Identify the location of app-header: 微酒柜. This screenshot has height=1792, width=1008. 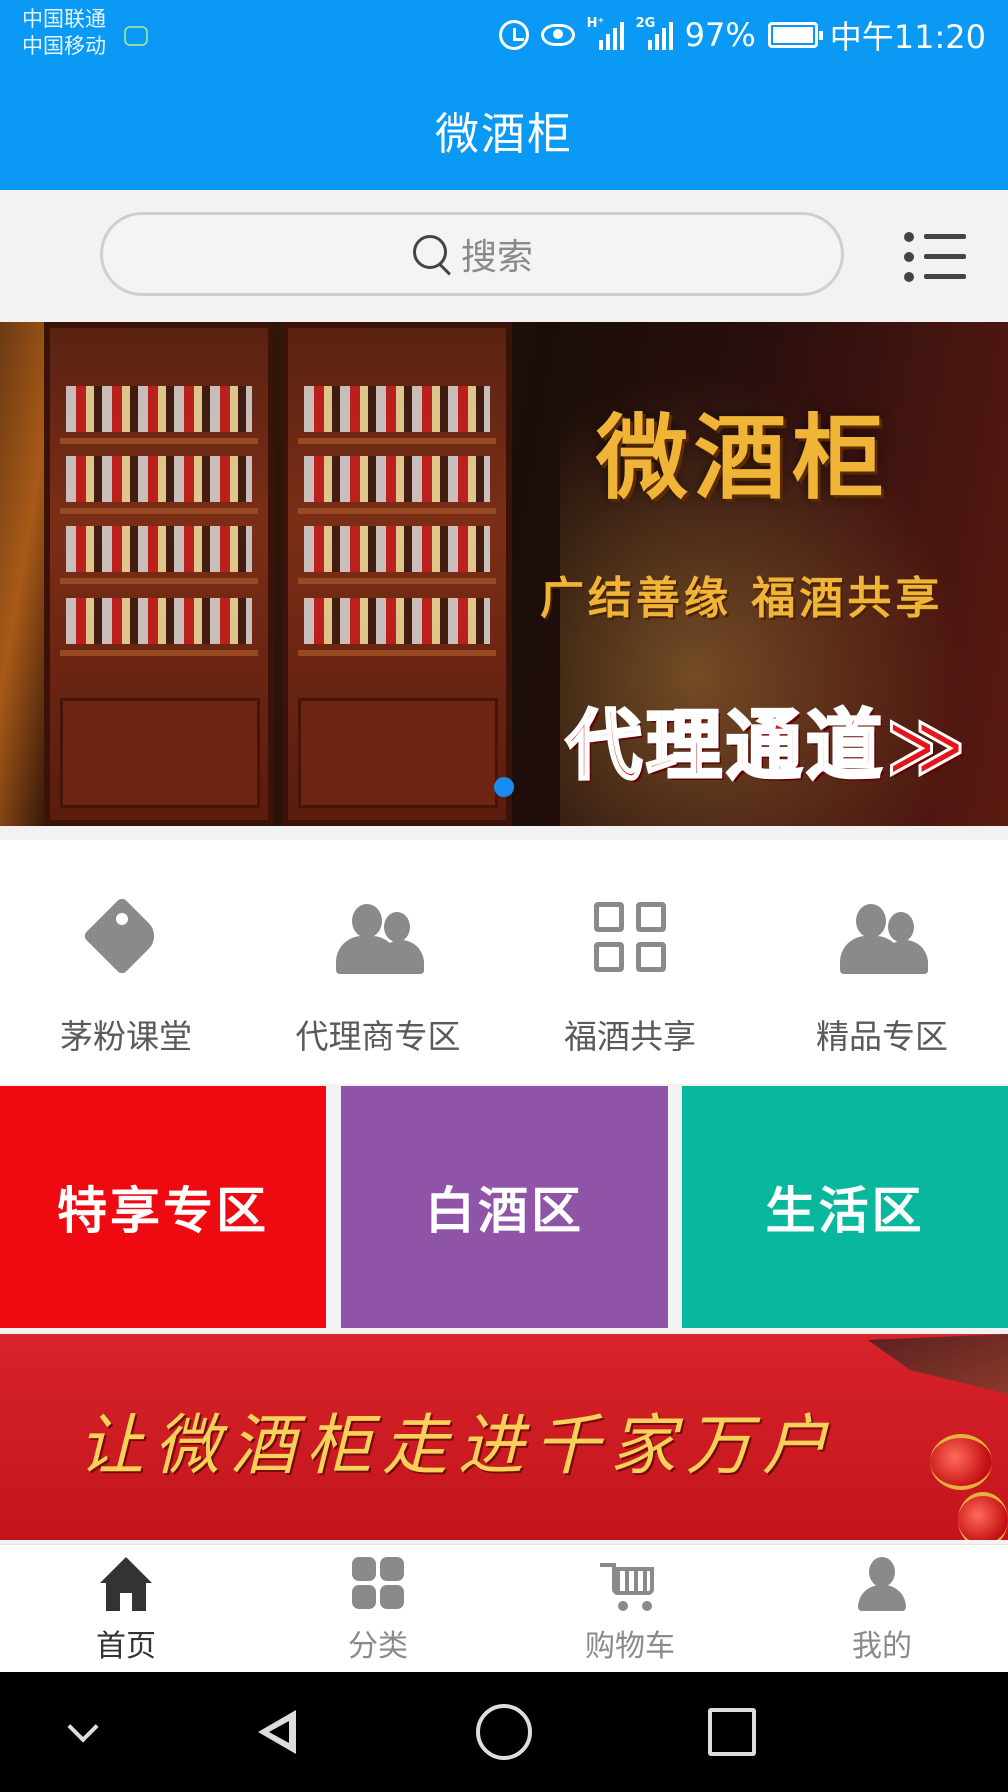
(504, 130).